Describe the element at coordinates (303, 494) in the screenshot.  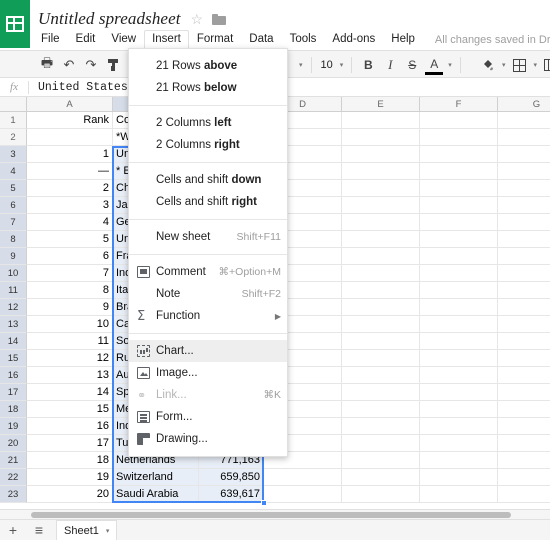
I see `cell-D23` at that location.